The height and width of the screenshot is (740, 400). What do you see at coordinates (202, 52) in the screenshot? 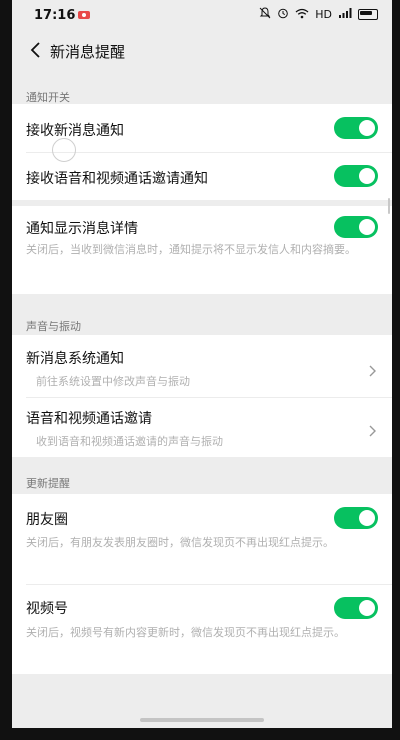
I see `nav-bar: 新消息提醒` at bounding box center [202, 52].